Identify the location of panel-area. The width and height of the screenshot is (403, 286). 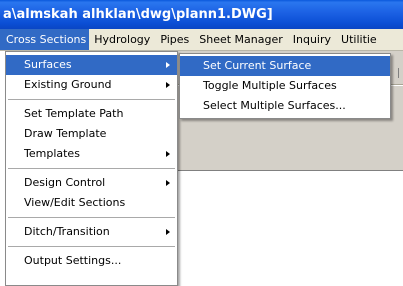
(290, 182).